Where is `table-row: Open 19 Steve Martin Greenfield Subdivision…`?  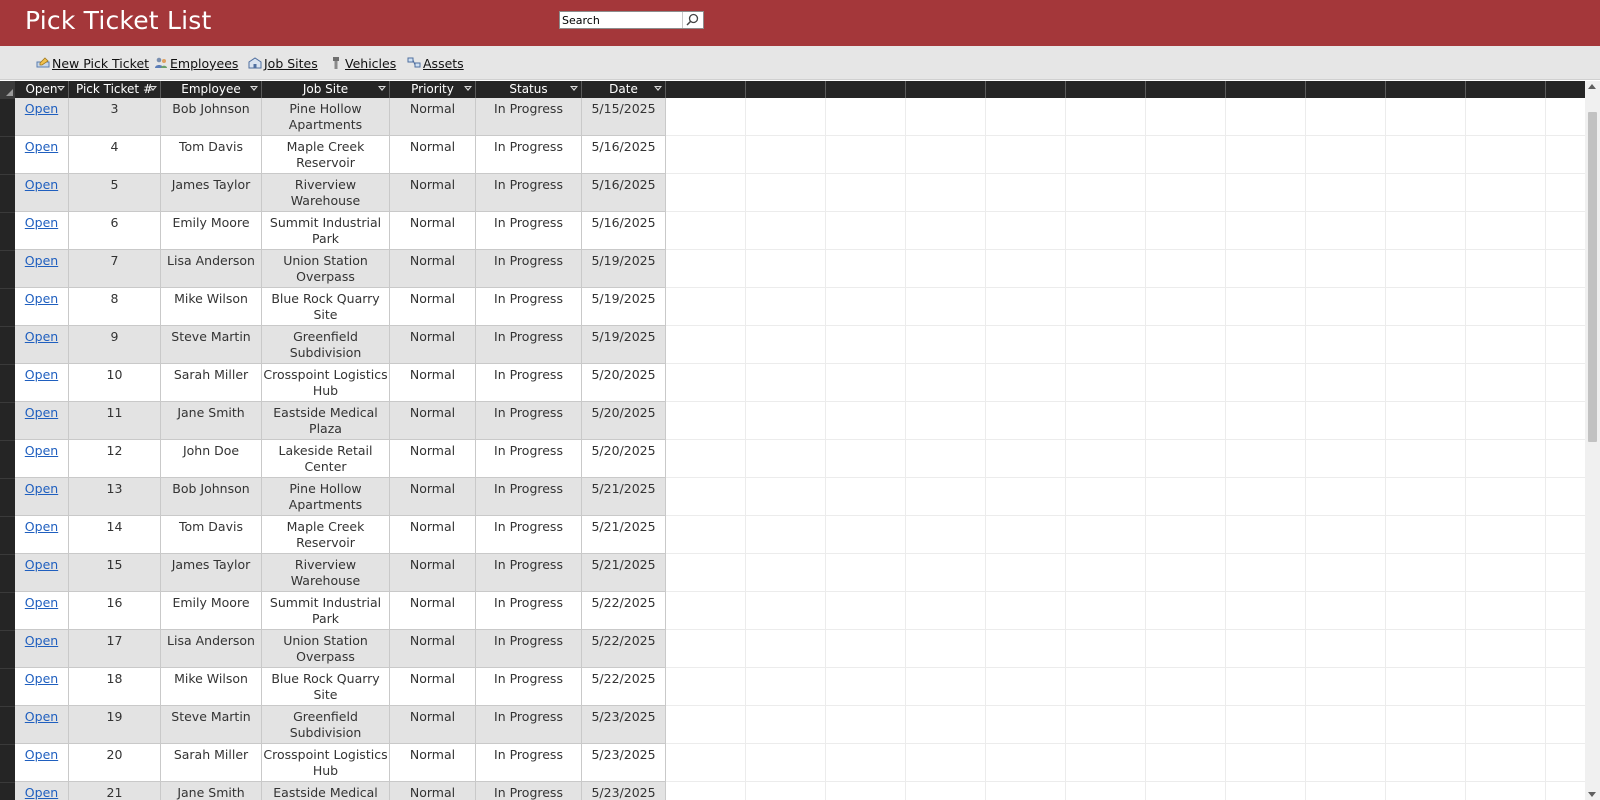
table-row: Open 19 Steve Martin Greenfield Subdivision… is located at coordinates (340, 725).